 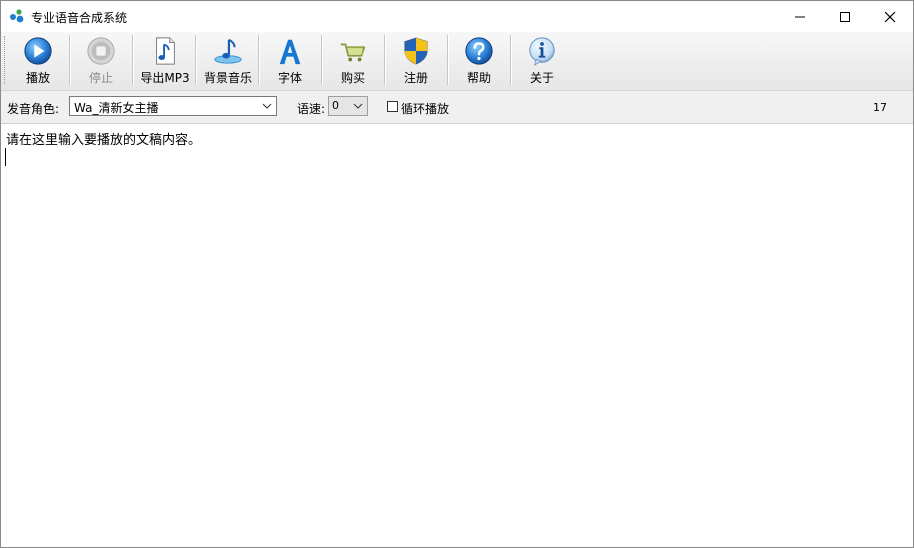 What do you see at coordinates (335, 105) in the screenshot?
I see `speed-select-value: 0` at bounding box center [335, 105].